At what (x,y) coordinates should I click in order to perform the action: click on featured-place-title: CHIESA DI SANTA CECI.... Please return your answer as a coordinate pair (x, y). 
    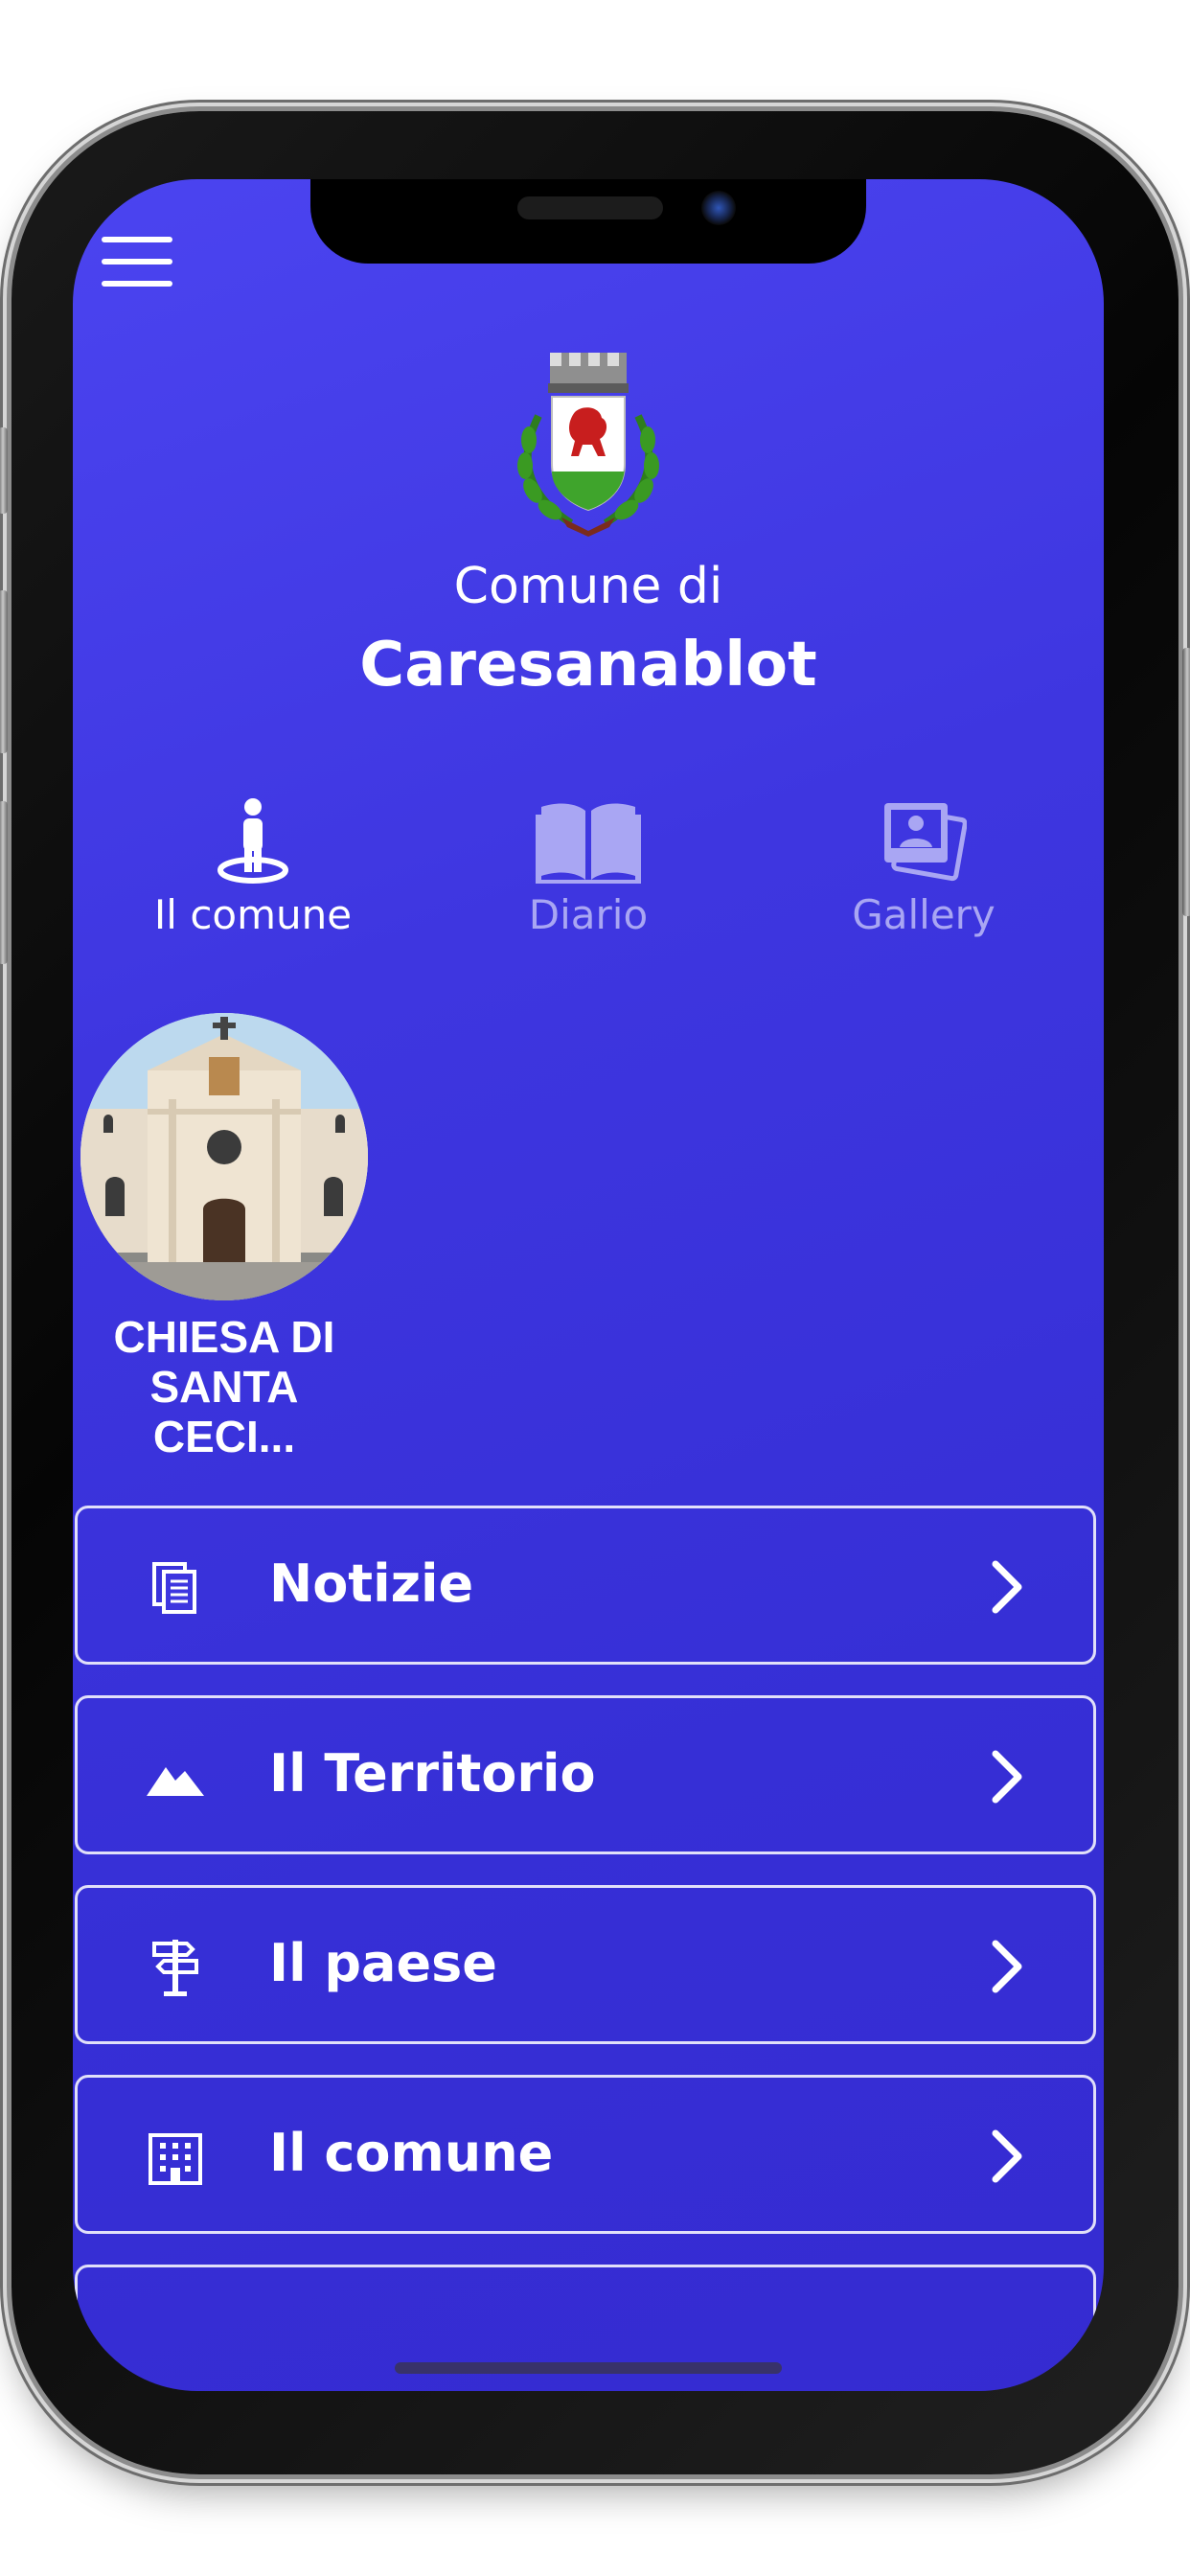
    Looking at the image, I should click on (224, 1387).